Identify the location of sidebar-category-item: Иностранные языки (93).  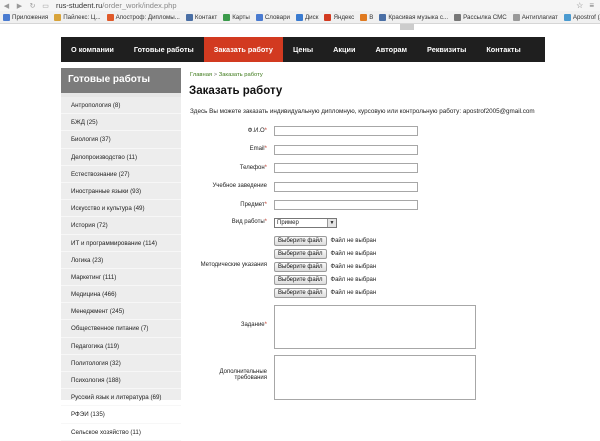
(121, 192).